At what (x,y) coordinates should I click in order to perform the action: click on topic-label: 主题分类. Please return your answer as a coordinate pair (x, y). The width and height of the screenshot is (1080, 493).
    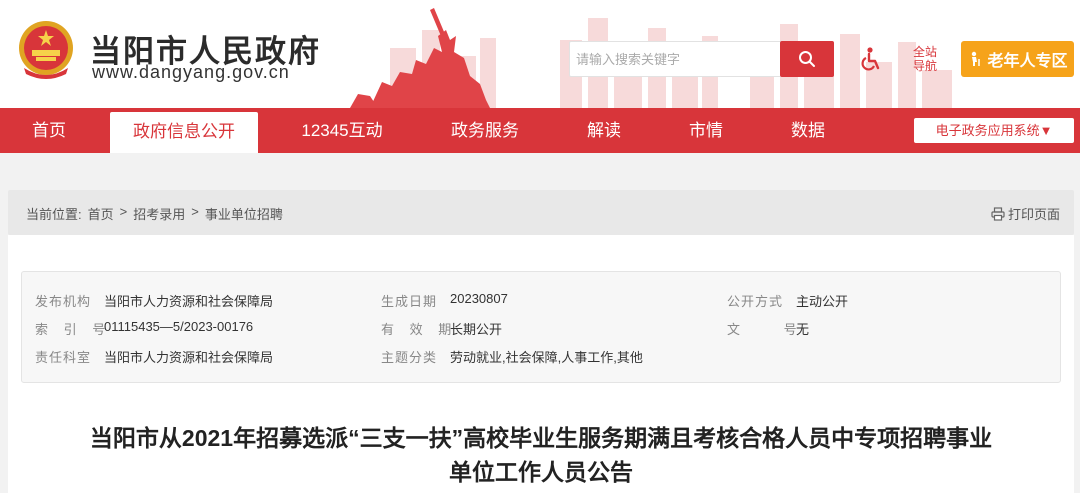
    Looking at the image, I should click on (409, 357).